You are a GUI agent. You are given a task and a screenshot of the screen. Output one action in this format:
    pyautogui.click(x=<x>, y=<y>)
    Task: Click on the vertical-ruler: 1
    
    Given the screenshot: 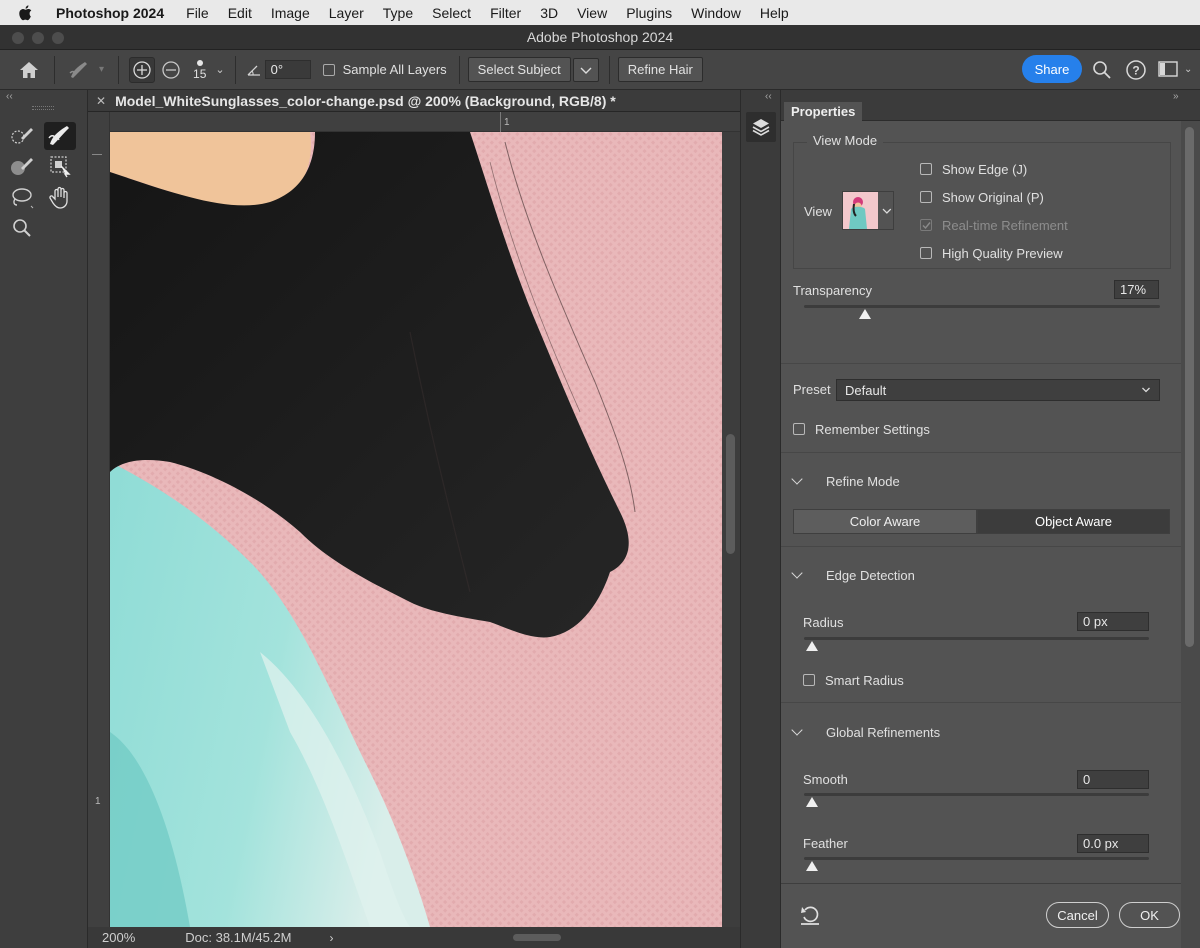 What is the action you would take?
    pyautogui.click(x=99, y=519)
    